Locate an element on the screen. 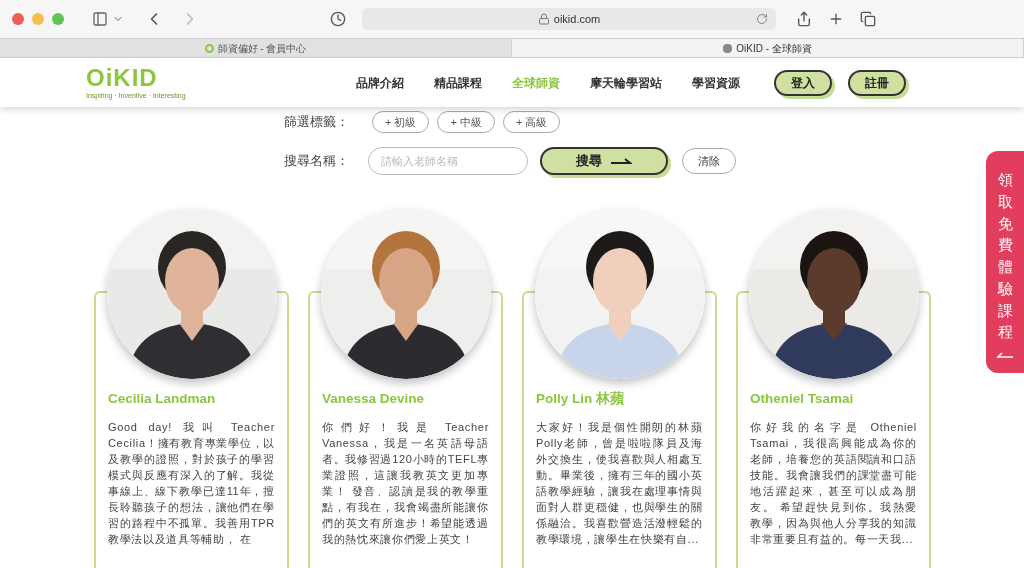 The image size is (1024, 568). teacher-name: Polly Lin 林蘋 is located at coordinates (580, 399).